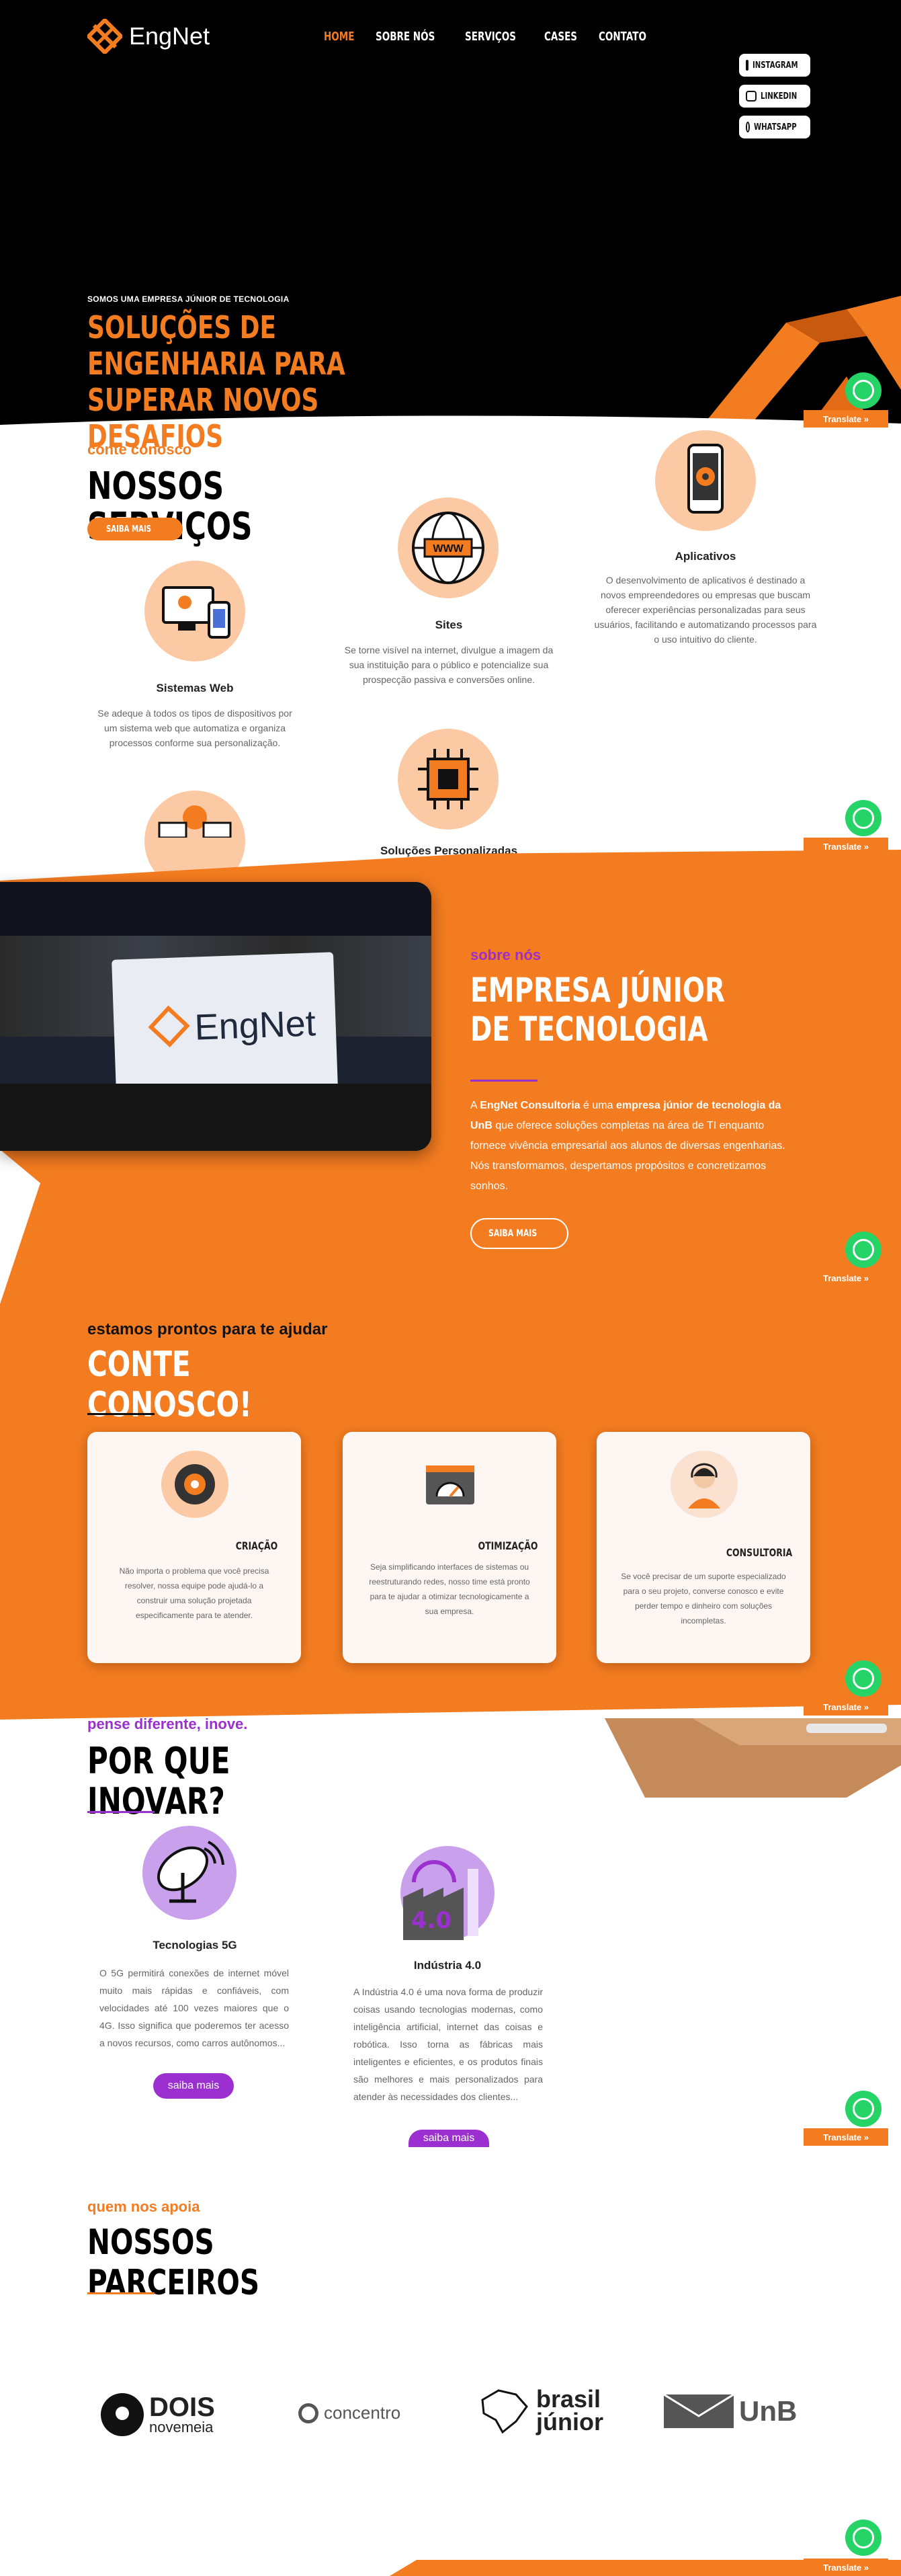 This screenshot has width=901, height=2576. I want to click on innovate-5g-saiba-mais-button: saiba mais, so click(194, 2086).